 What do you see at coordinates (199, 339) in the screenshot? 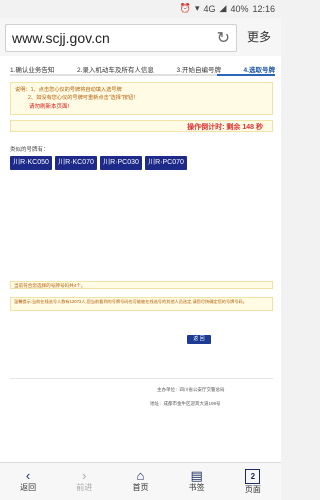
I see `back-button: 返 回` at bounding box center [199, 339].